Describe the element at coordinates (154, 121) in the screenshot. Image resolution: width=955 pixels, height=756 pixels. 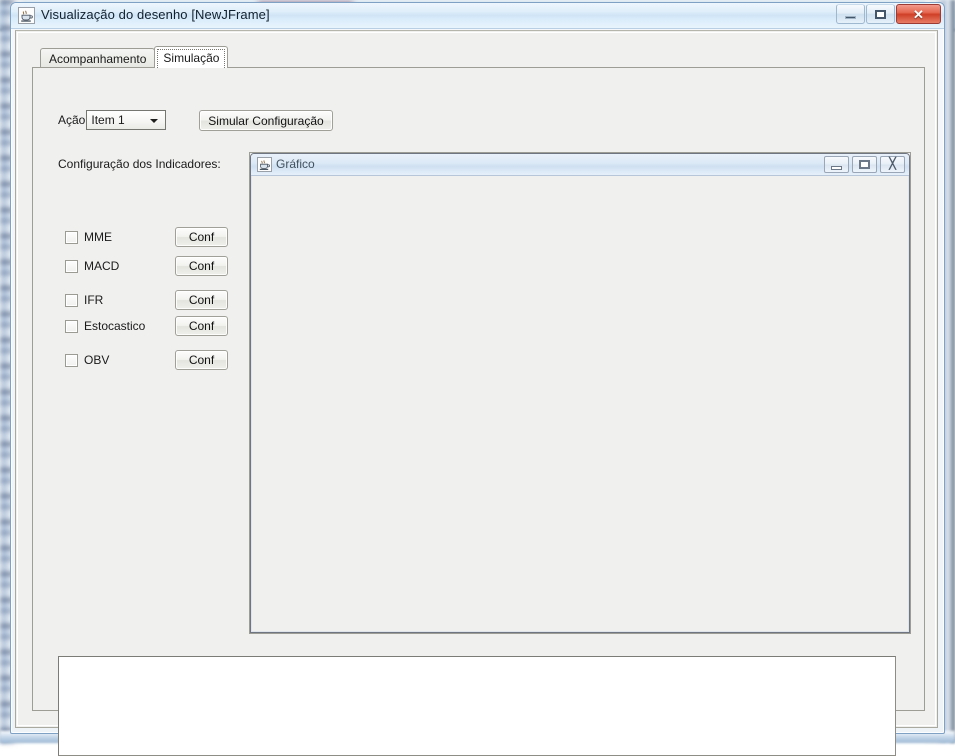
I see `chevron-down-icon` at that location.